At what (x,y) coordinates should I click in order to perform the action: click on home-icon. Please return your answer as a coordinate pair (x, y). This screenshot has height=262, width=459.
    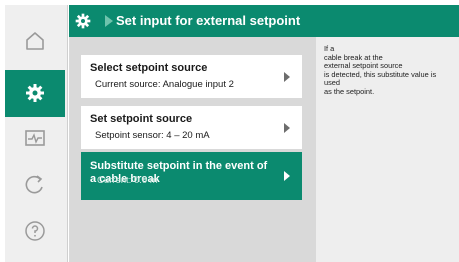
    Looking at the image, I should click on (35, 41).